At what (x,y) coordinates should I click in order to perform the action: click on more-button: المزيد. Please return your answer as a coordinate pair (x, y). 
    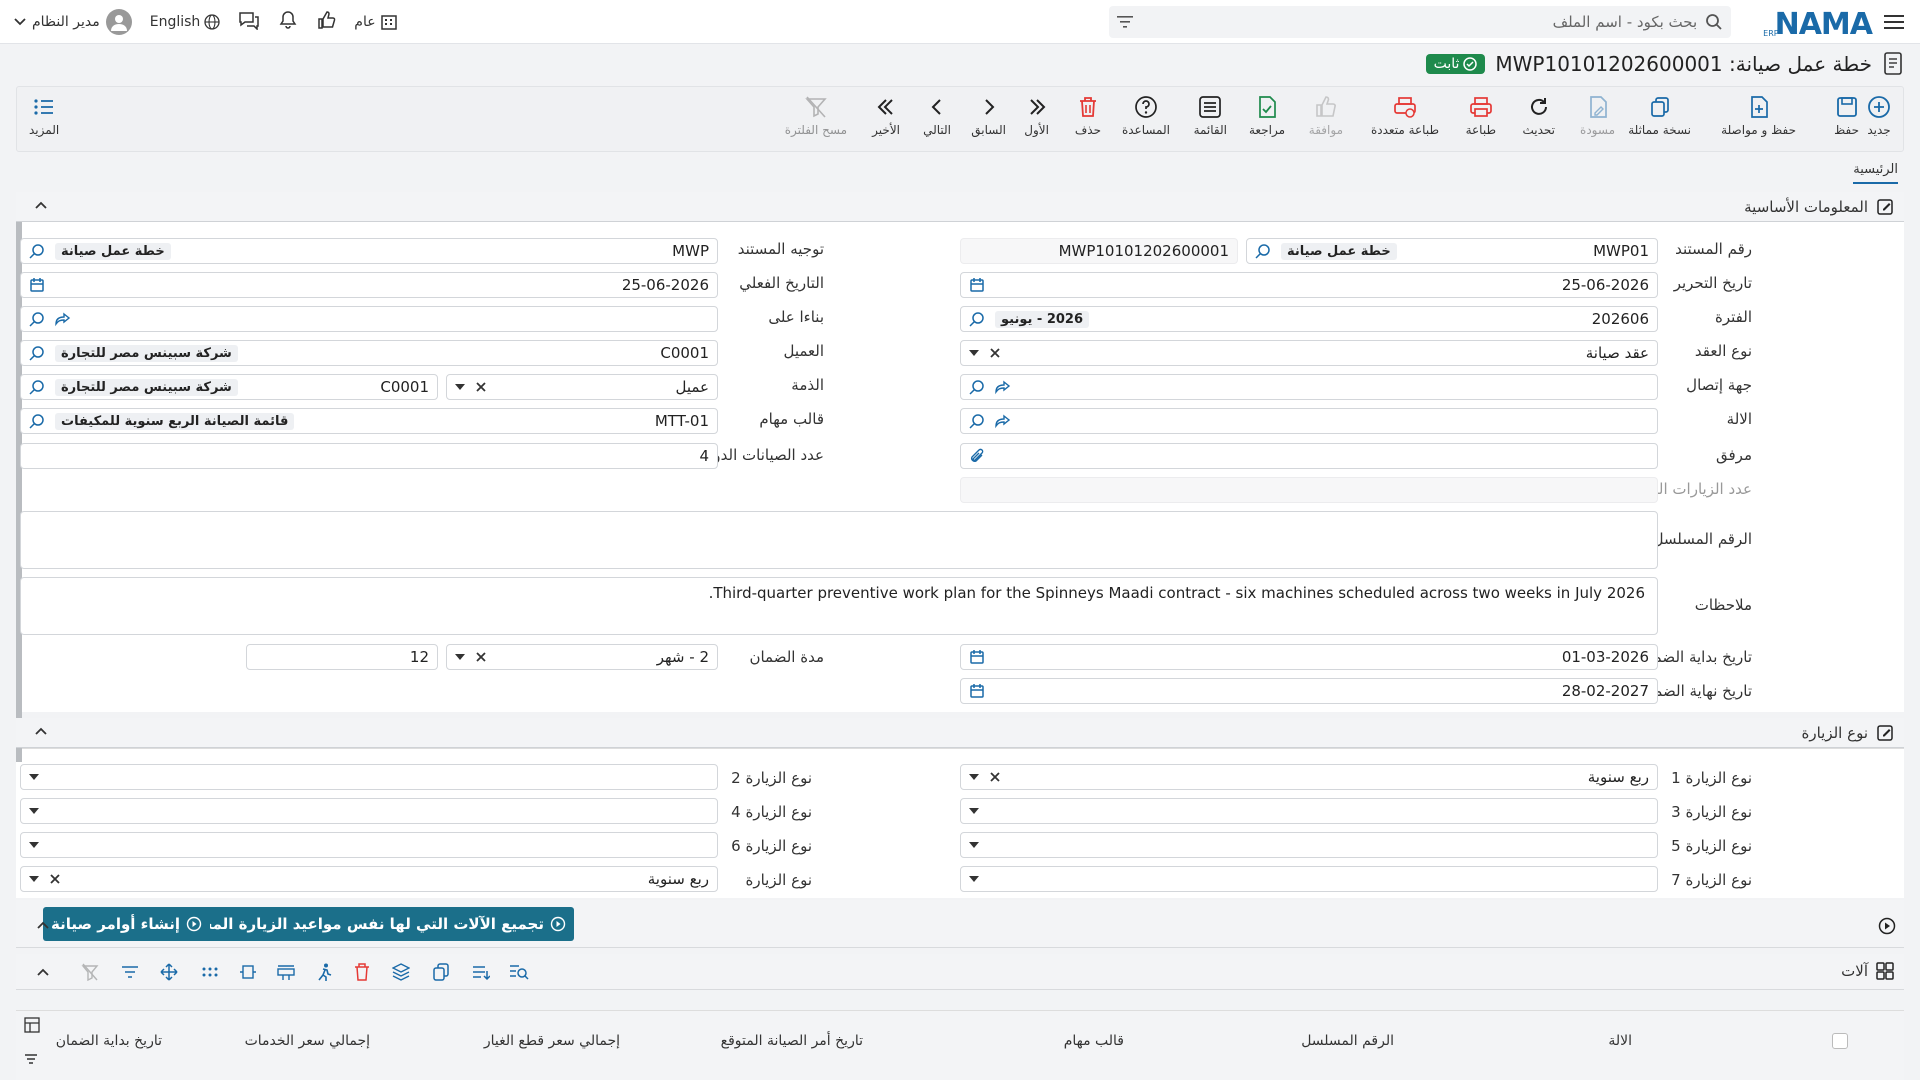
    Looking at the image, I should click on (44, 116).